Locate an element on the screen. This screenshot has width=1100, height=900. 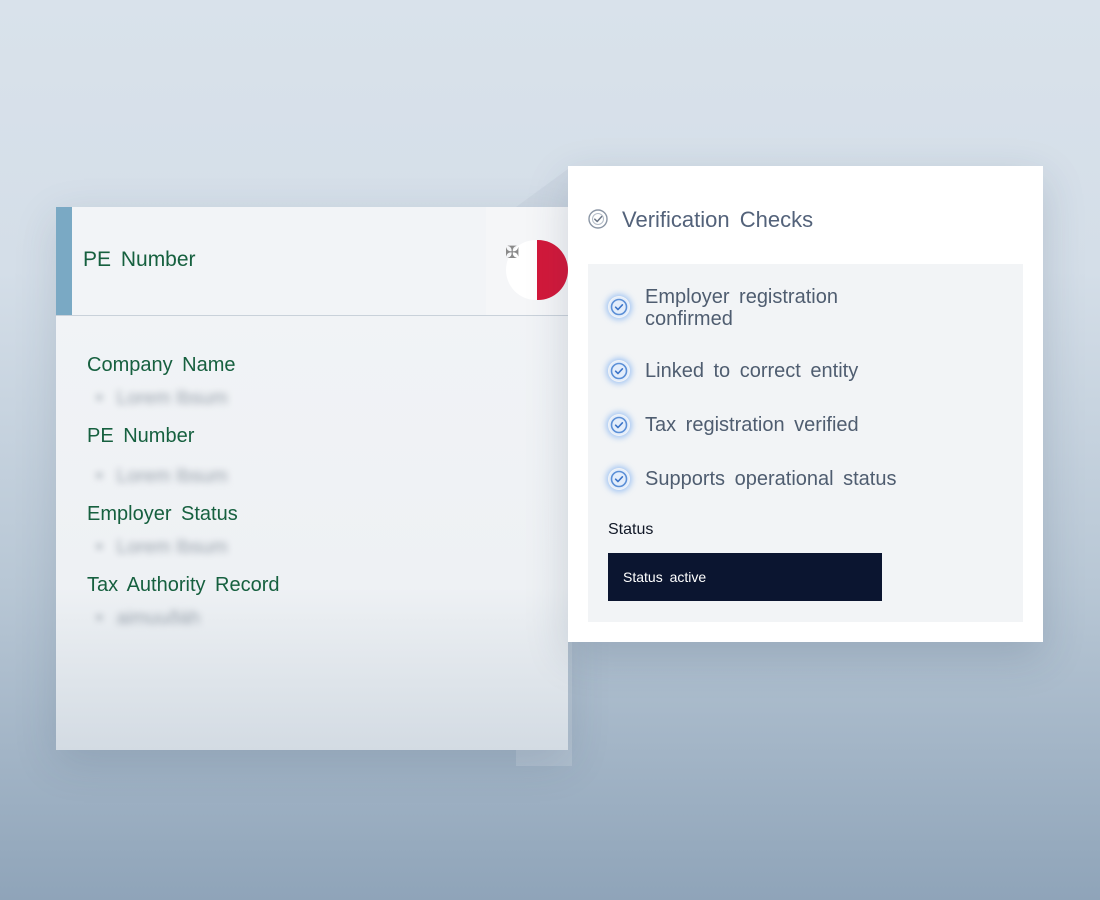
record-header: PE Number ✠ is located at coordinates (312, 261).